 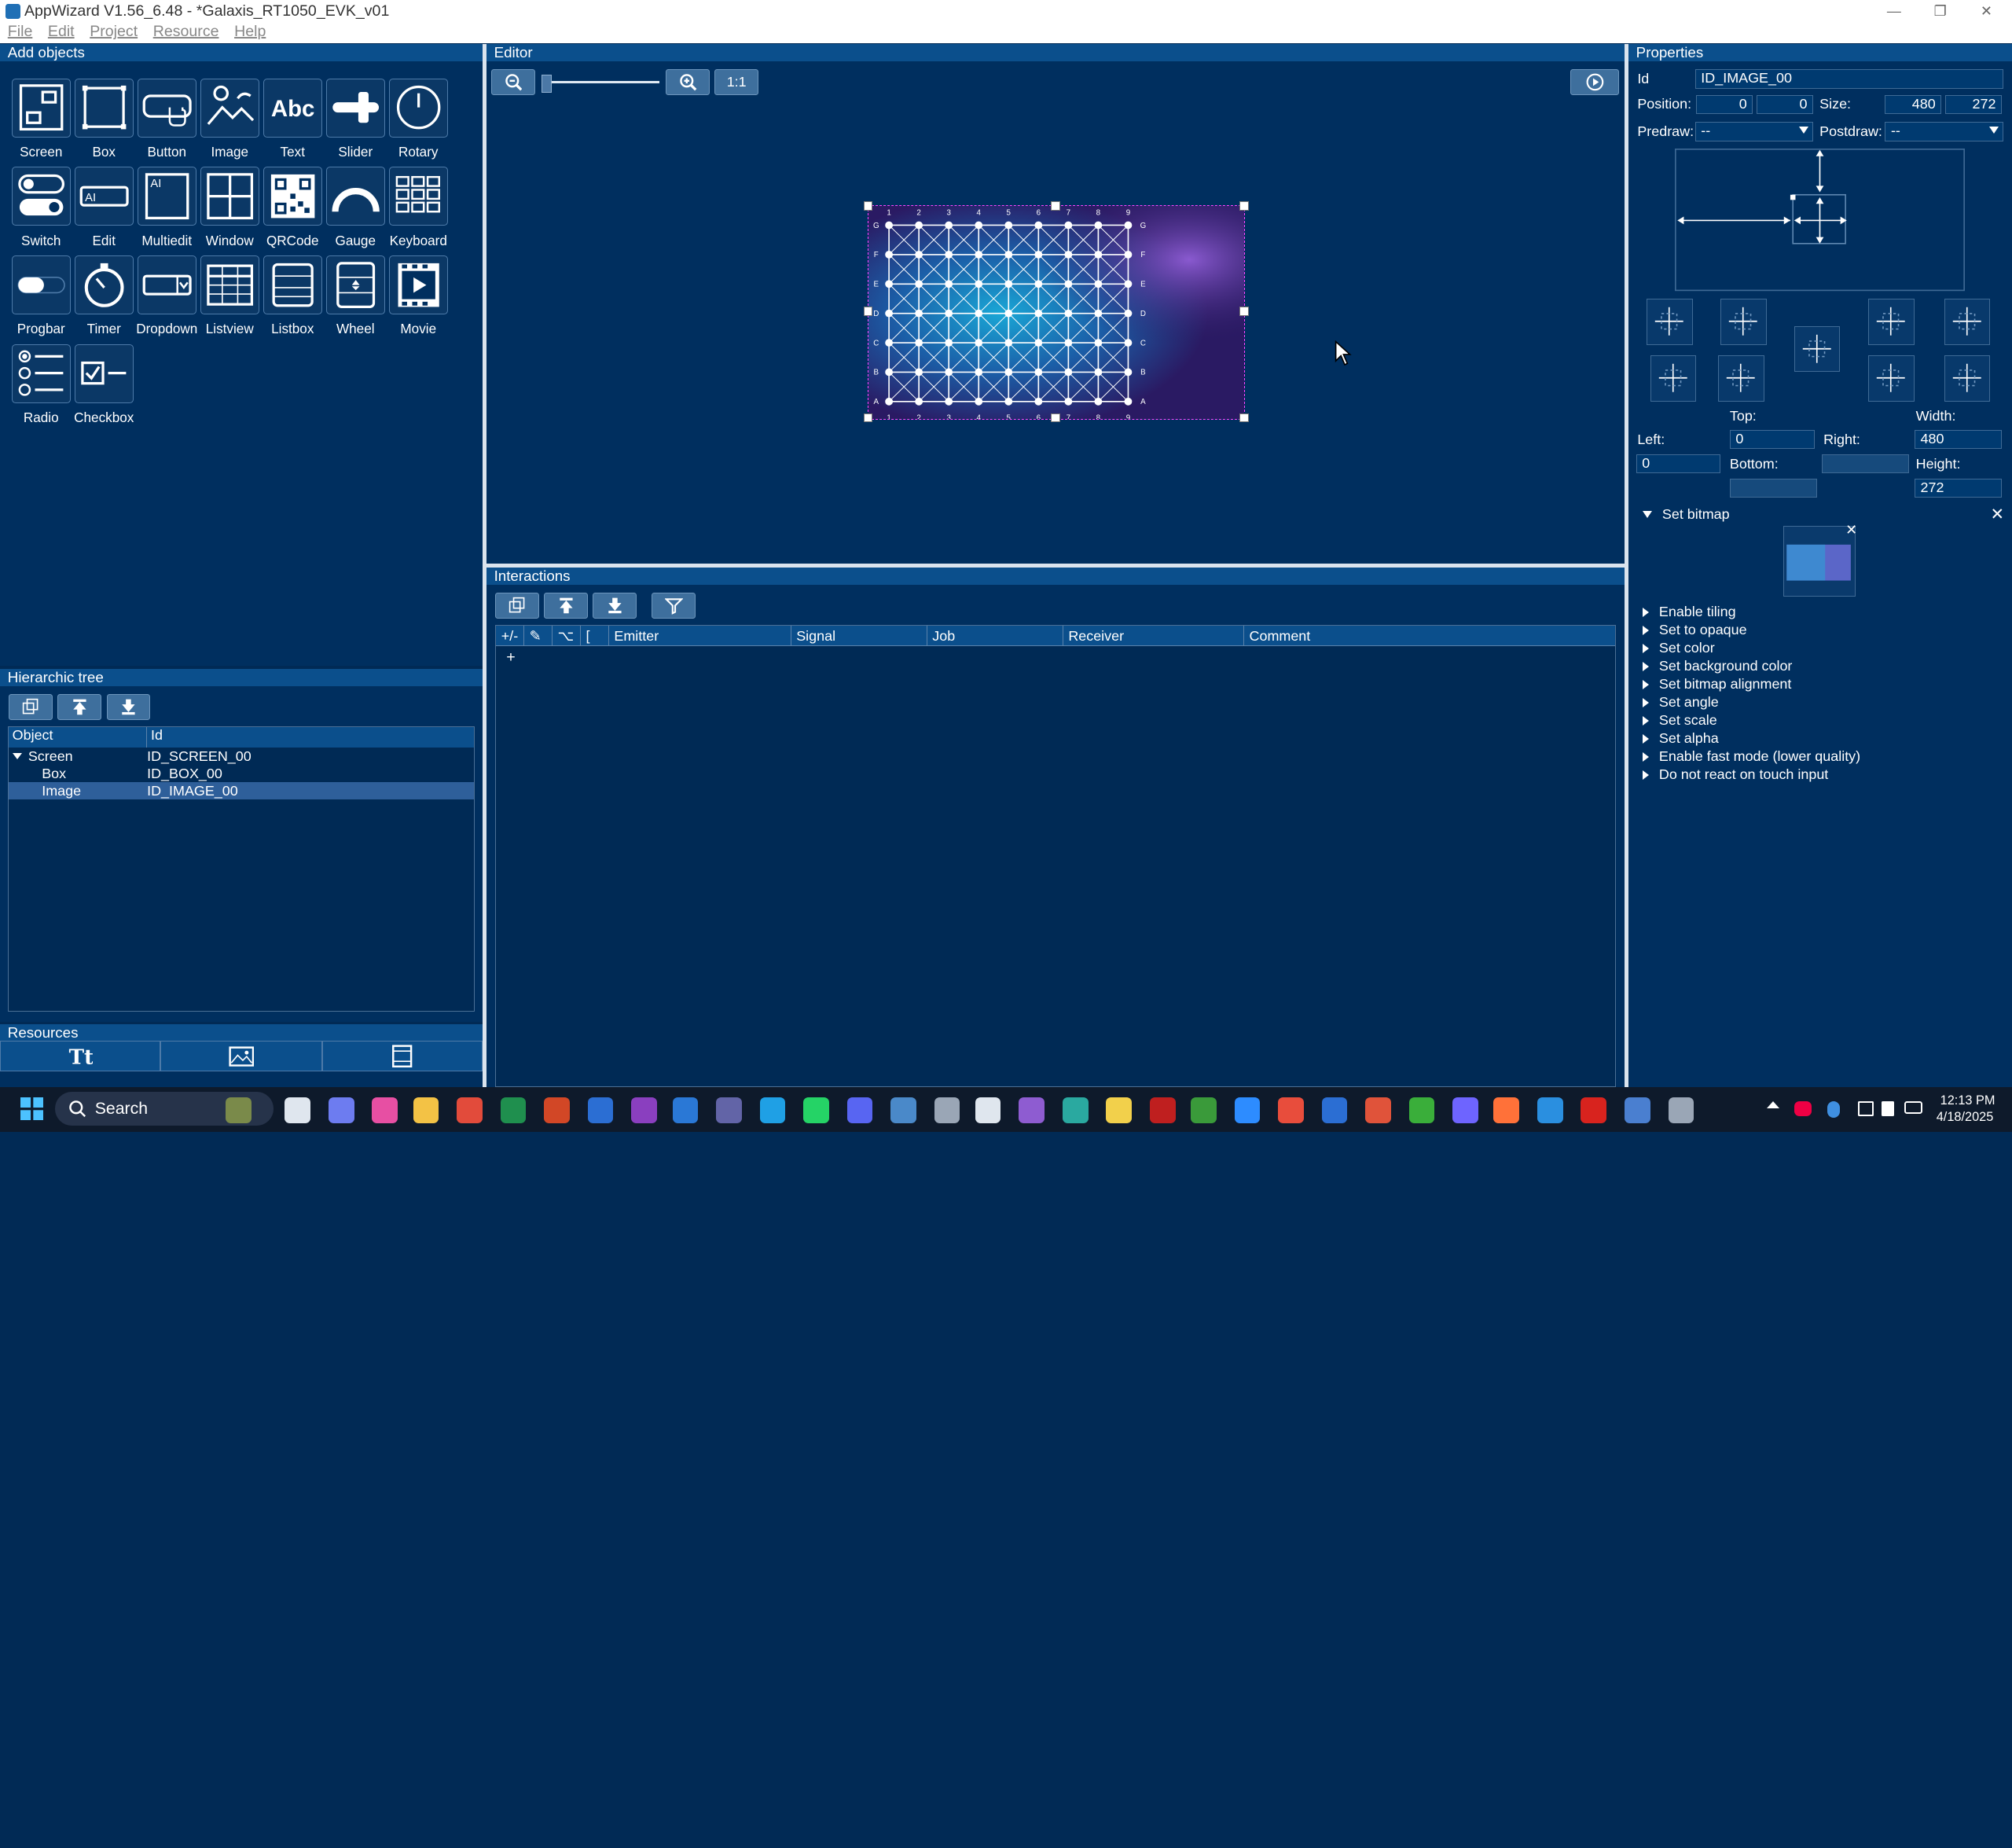 What do you see at coordinates (1334, 1110) in the screenshot?
I see `s-app-icon` at bounding box center [1334, 1110].